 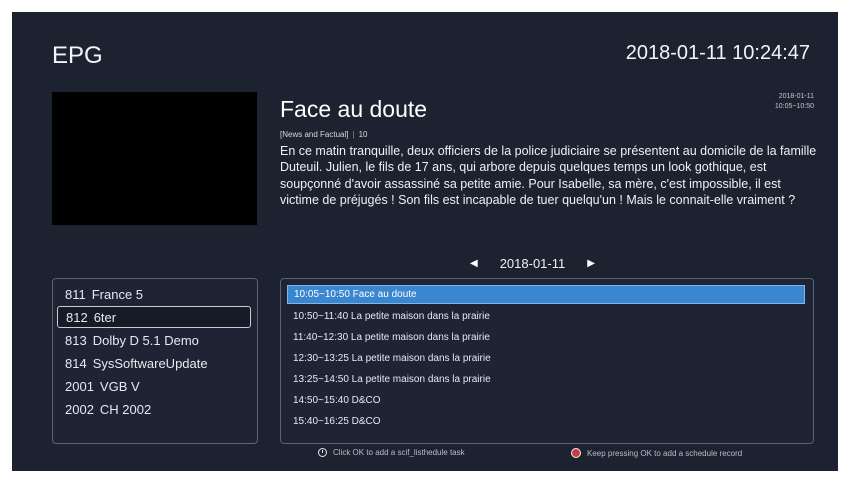 I want to click on channel-number: 2002, so click(x=79, y=409).